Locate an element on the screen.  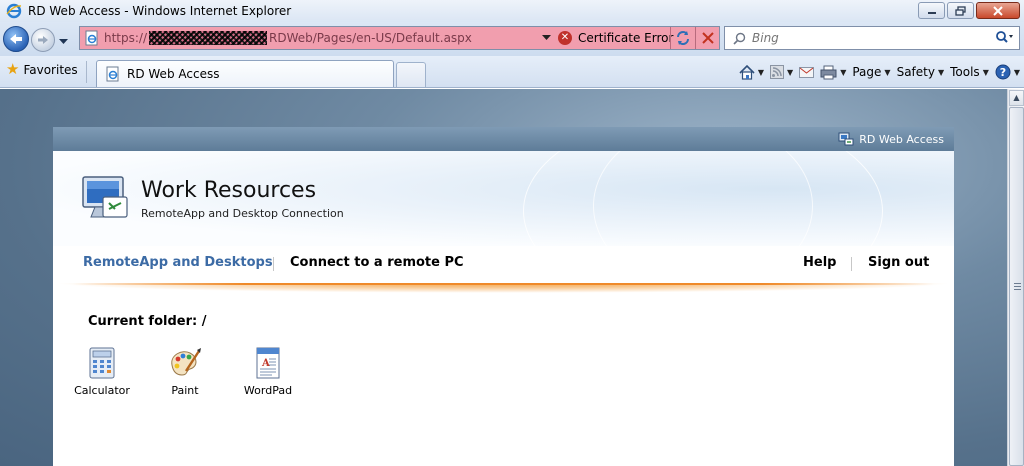
wordpad-icon: A is located at coordinates (268, 363).